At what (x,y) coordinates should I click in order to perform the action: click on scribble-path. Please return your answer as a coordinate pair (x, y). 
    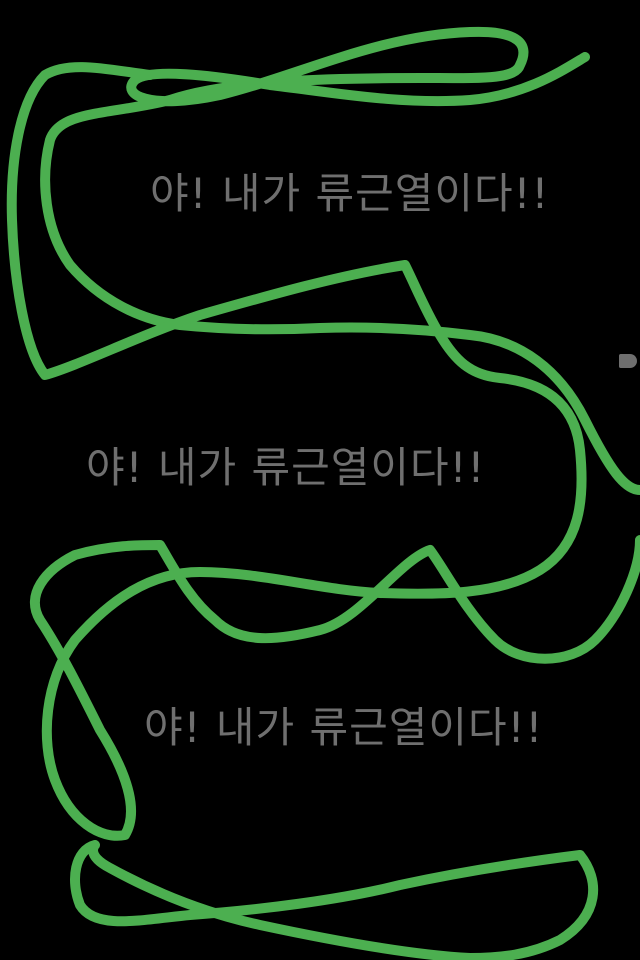
    Looking at the image, I should click on (334, 900).